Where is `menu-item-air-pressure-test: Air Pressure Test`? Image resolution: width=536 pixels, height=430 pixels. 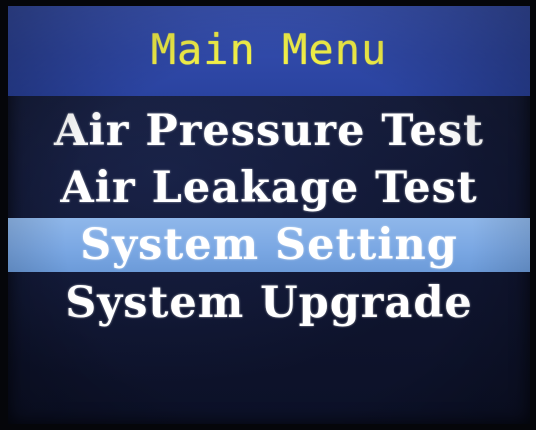
menu-item-air-pressure-test: Air Pressure Test is located at coordinates (269, 130).